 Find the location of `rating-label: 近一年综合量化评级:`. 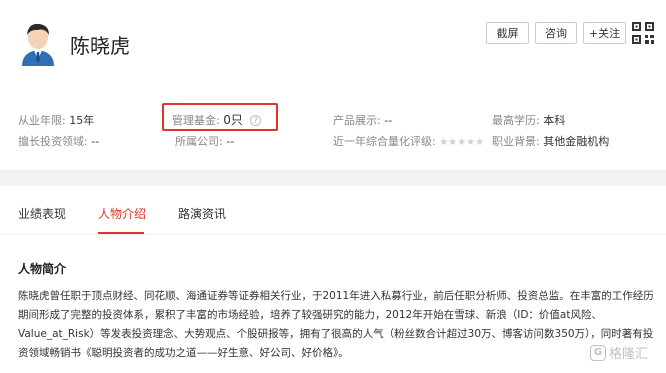

rating-label: 近一年综合量化评级: is located at coordinates (384, 141).